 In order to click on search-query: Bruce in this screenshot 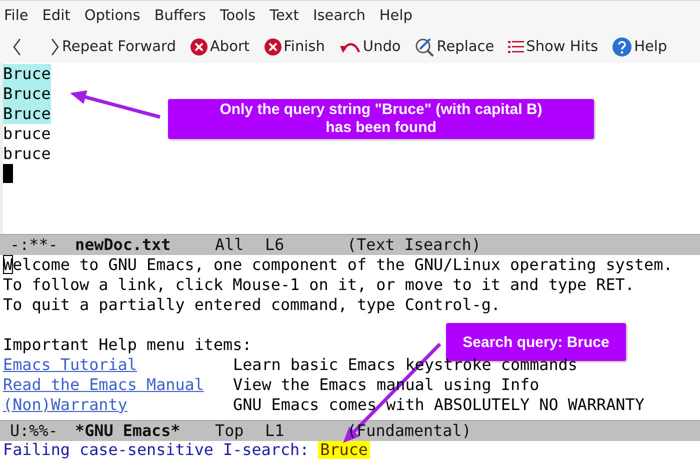, I will do `click(344, 450)`.